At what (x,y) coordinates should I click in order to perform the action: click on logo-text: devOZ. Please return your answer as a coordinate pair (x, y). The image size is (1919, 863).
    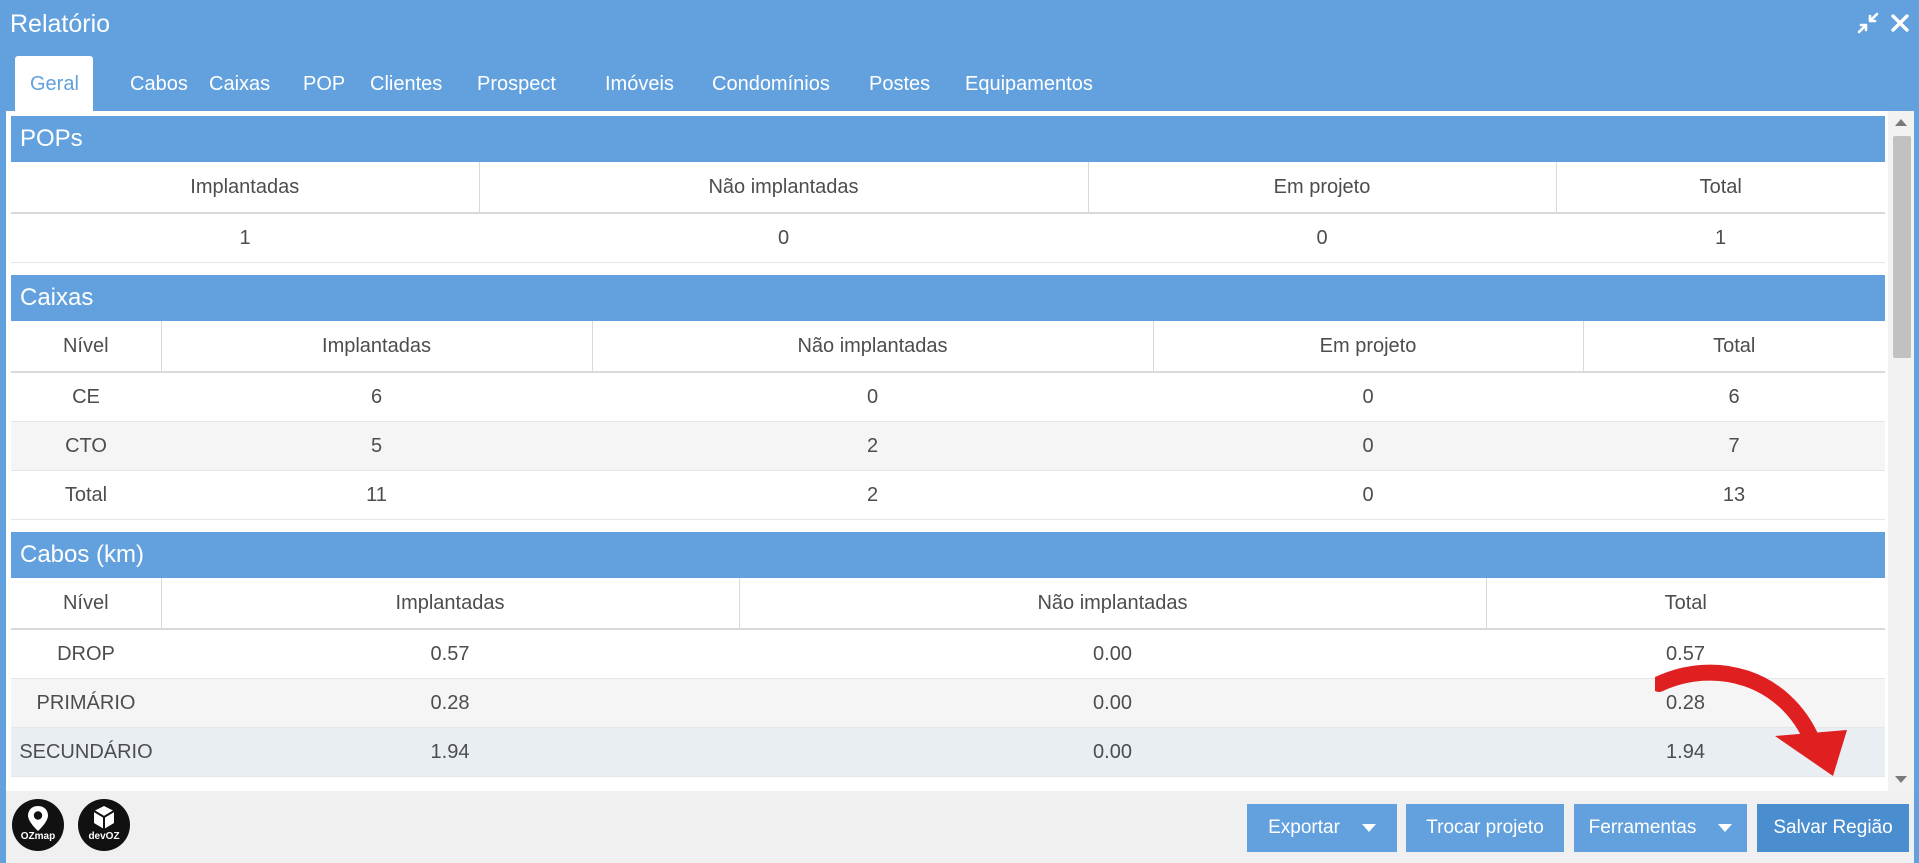
    Looking at the image, I should click on (104, 836).